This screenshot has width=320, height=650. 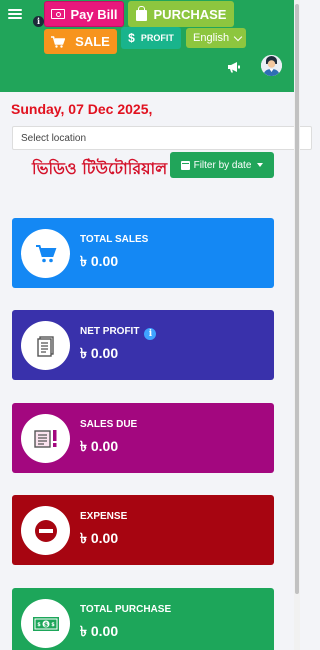 I want to click on profit-label: PROFIT, so click(x=157, y=38).